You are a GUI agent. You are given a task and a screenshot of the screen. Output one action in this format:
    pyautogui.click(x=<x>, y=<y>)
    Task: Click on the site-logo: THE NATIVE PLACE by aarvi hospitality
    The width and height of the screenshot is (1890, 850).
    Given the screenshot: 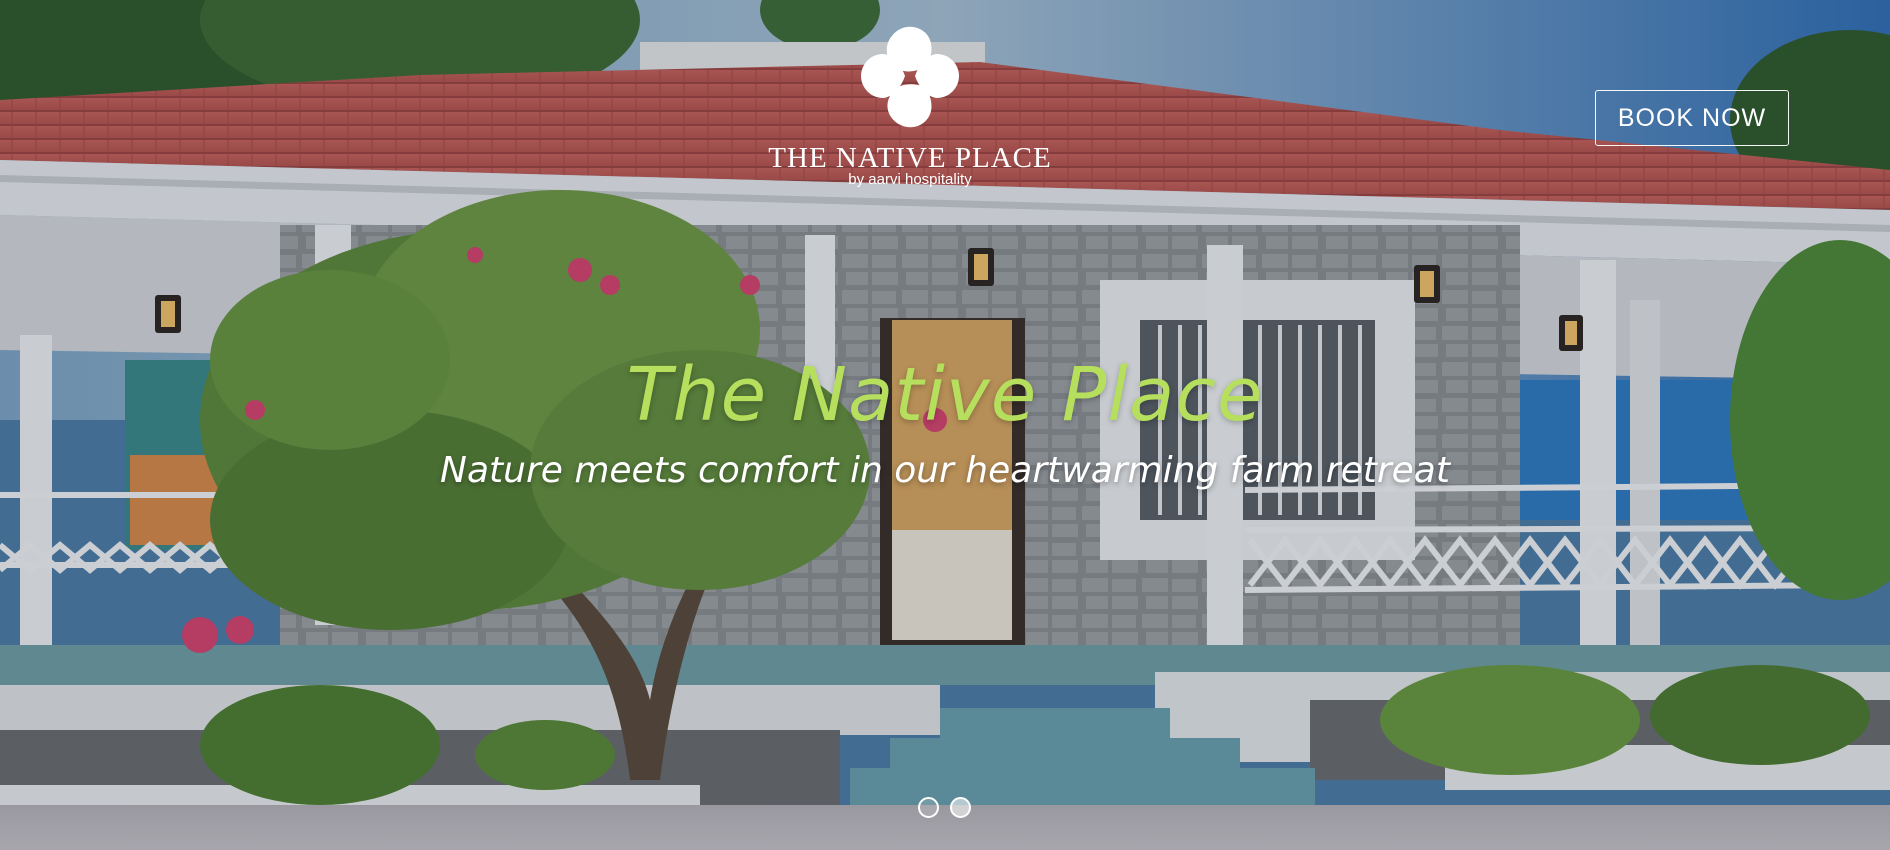 What is the action you would take?
    pyautogui.click(x=910, y=107)
    